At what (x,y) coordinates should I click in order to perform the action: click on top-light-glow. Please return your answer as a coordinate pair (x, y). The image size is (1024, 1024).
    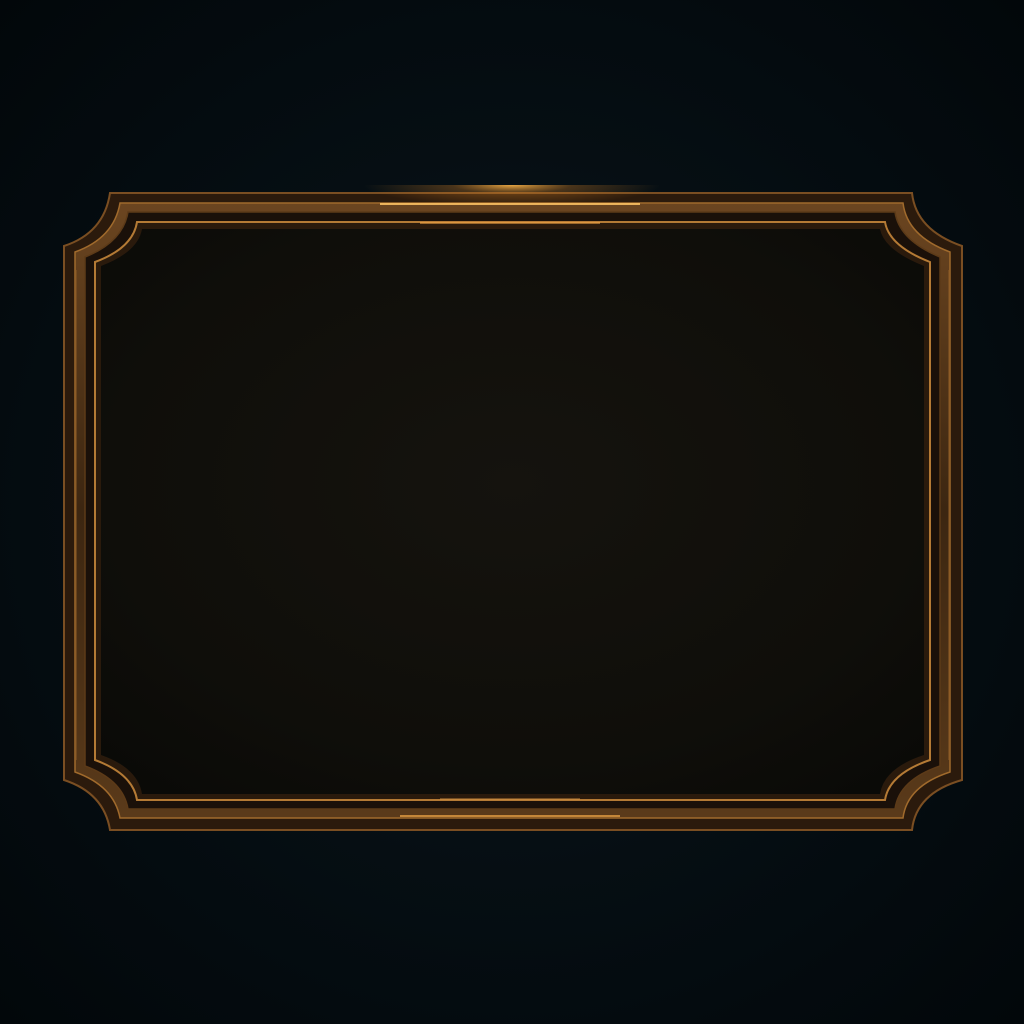
    Looking at the image, I should click on (512, 215).